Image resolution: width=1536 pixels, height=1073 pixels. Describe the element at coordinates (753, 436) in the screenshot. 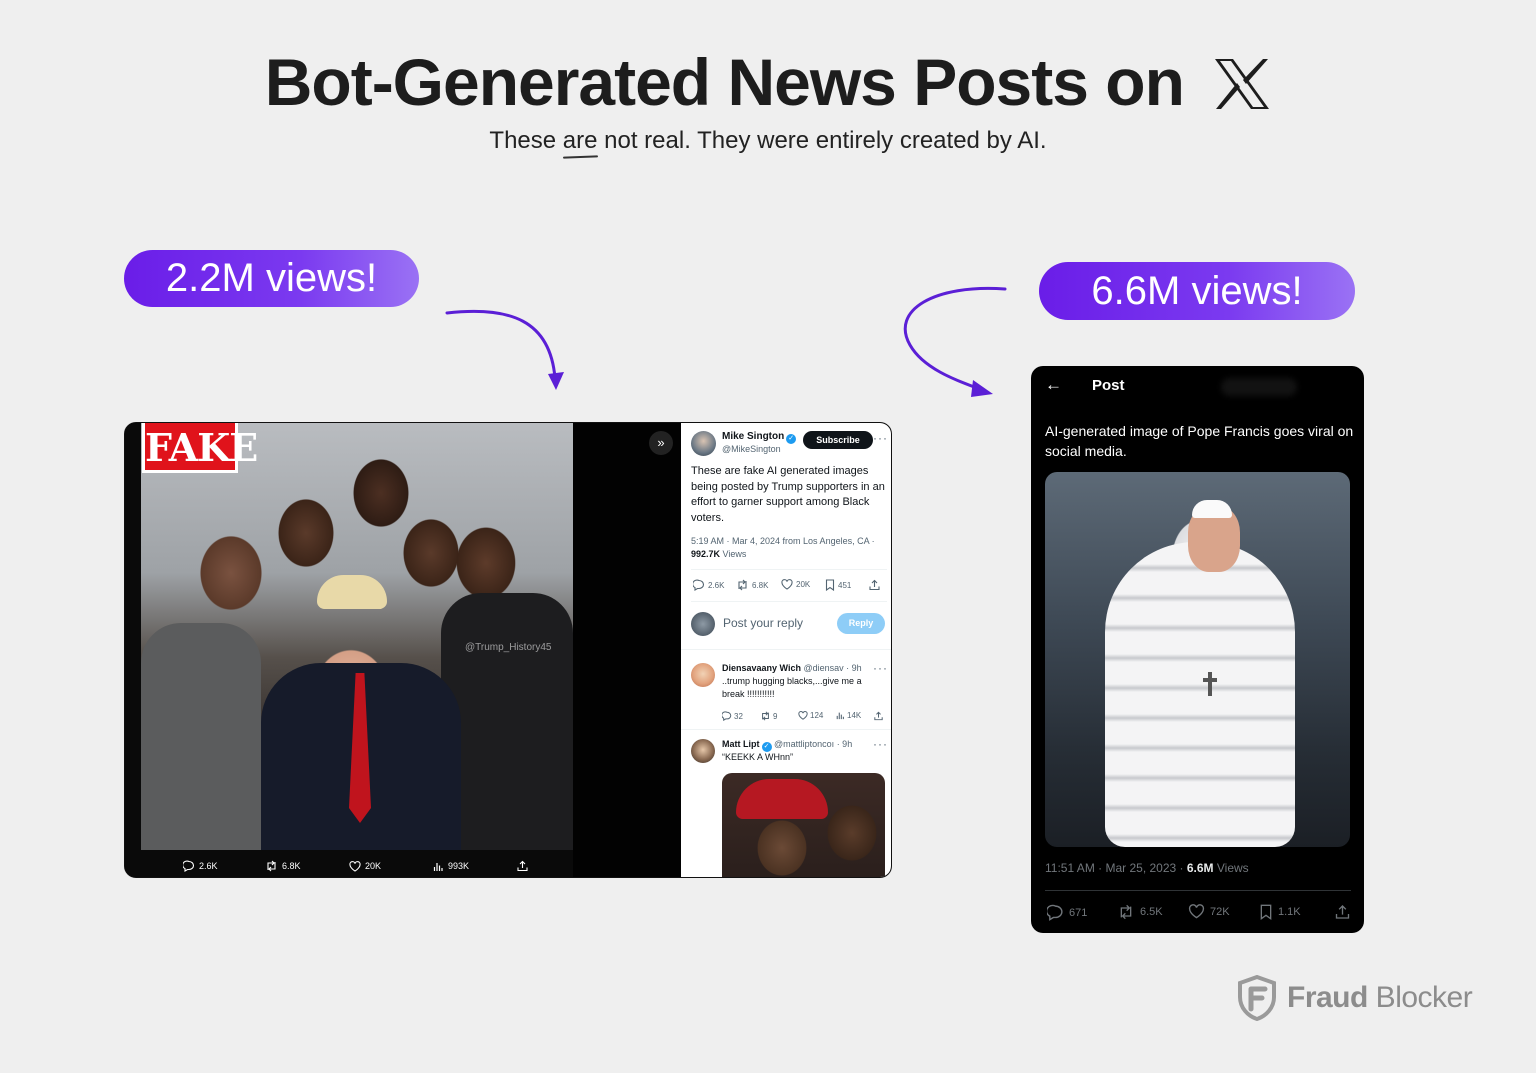

I see `author-name-text: Mike Sington` at that location.